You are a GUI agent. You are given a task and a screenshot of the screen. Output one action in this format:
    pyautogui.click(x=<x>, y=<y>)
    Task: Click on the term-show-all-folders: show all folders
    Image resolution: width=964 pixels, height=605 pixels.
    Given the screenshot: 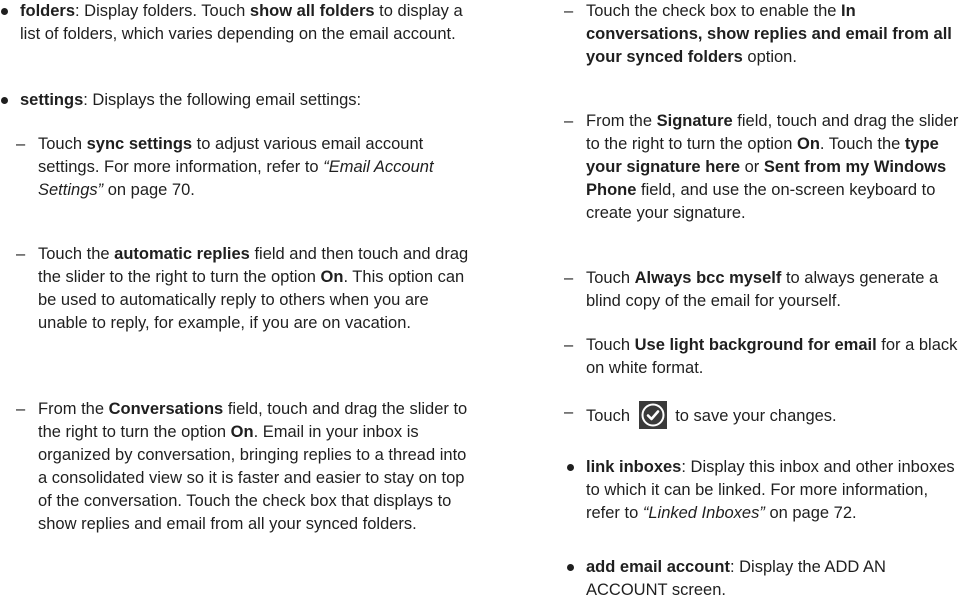 What is the action you would take?
    pyautogui.click(x=312, y=11)
    